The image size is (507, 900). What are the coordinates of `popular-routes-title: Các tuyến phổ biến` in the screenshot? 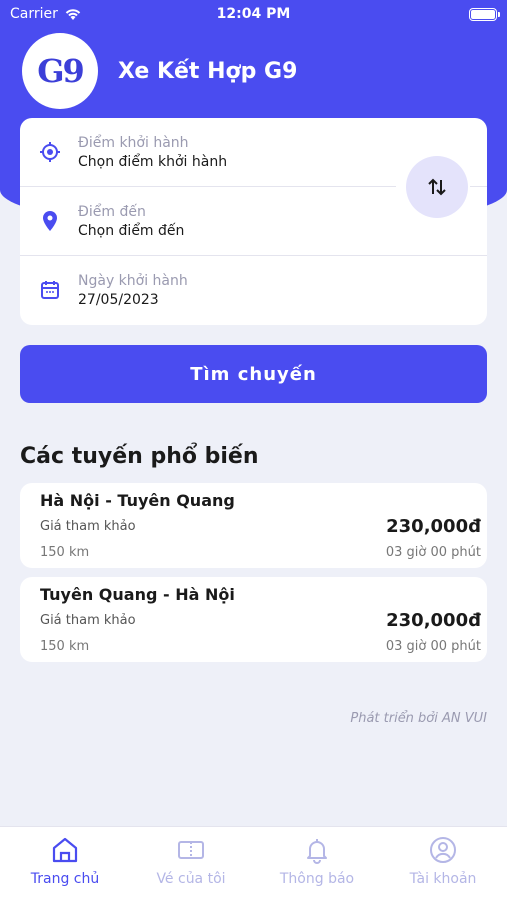 It's located at (139, 456).